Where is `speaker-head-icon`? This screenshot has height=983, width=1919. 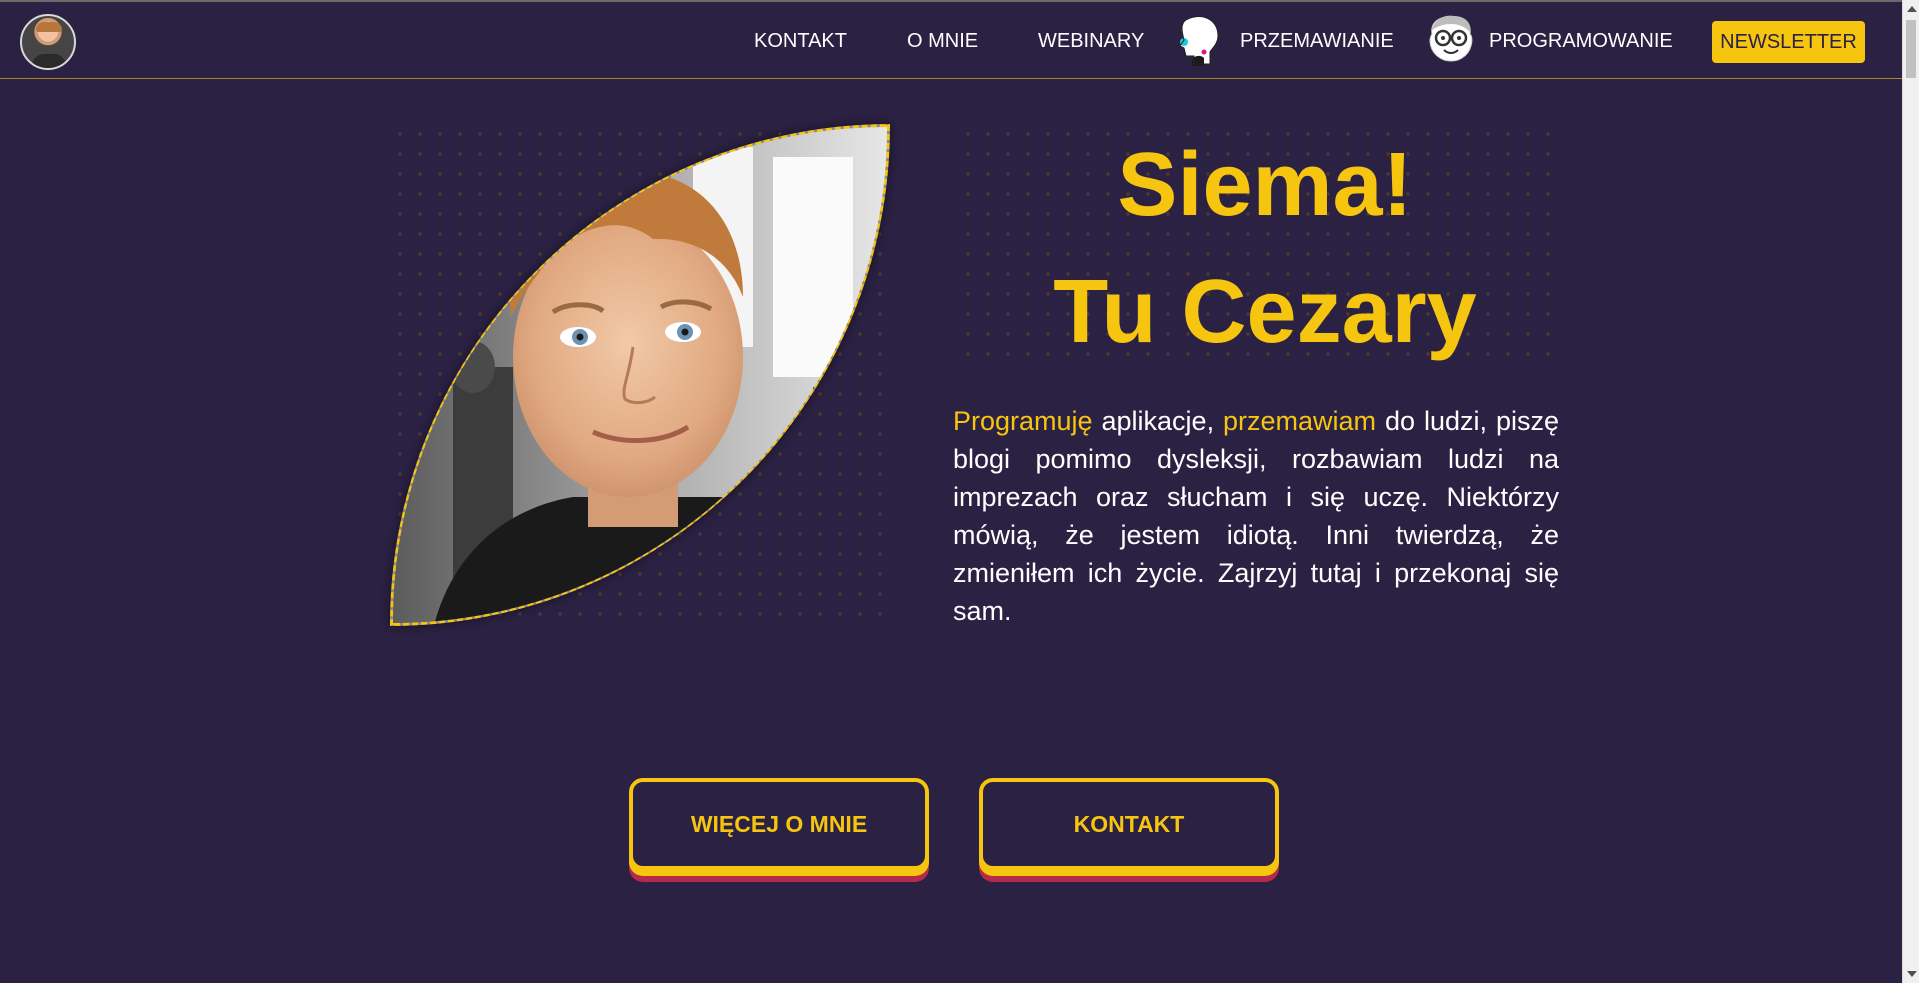
speaker-head-icon is located at coordinates (1199, 39).